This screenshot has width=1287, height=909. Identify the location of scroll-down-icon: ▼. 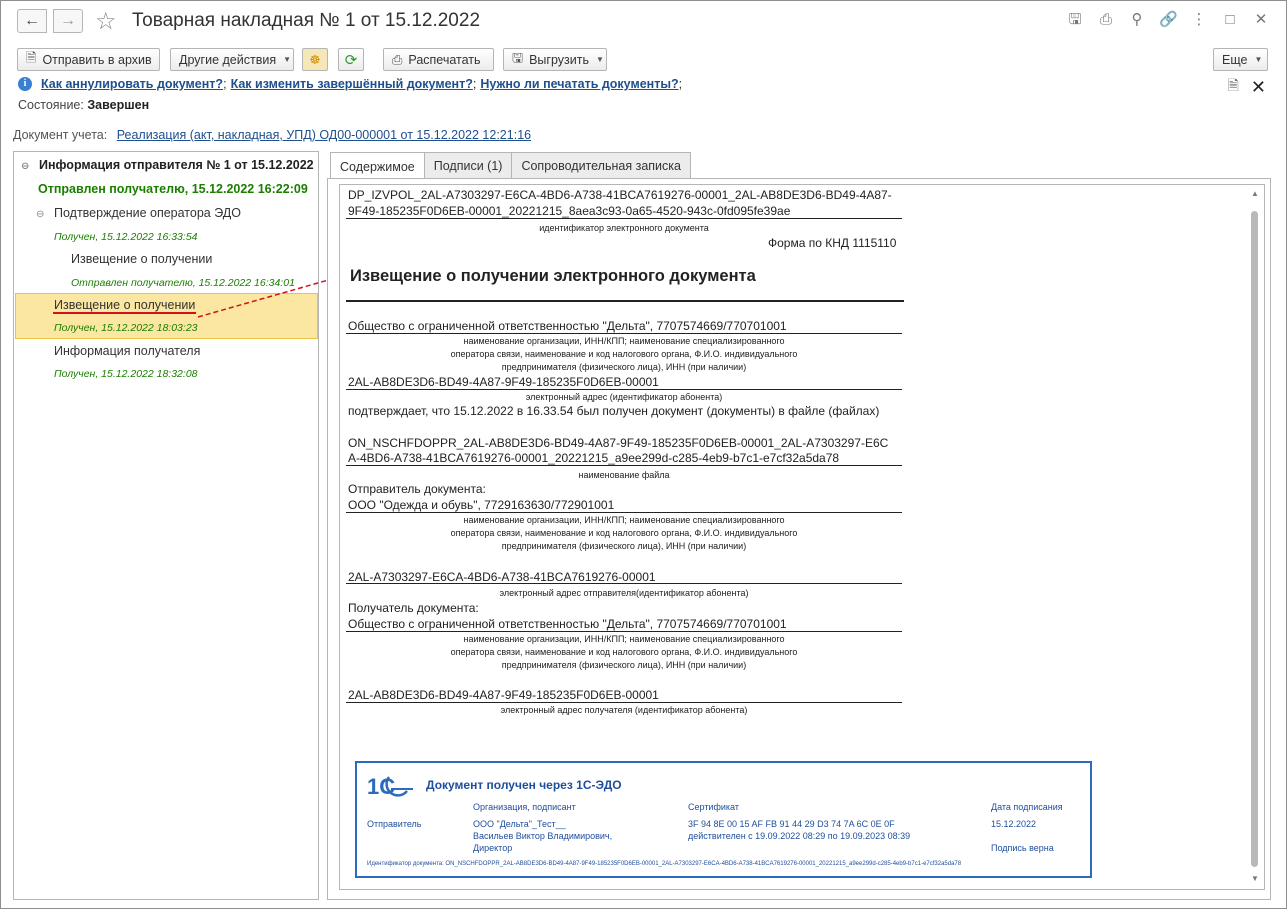
(1255, 879).